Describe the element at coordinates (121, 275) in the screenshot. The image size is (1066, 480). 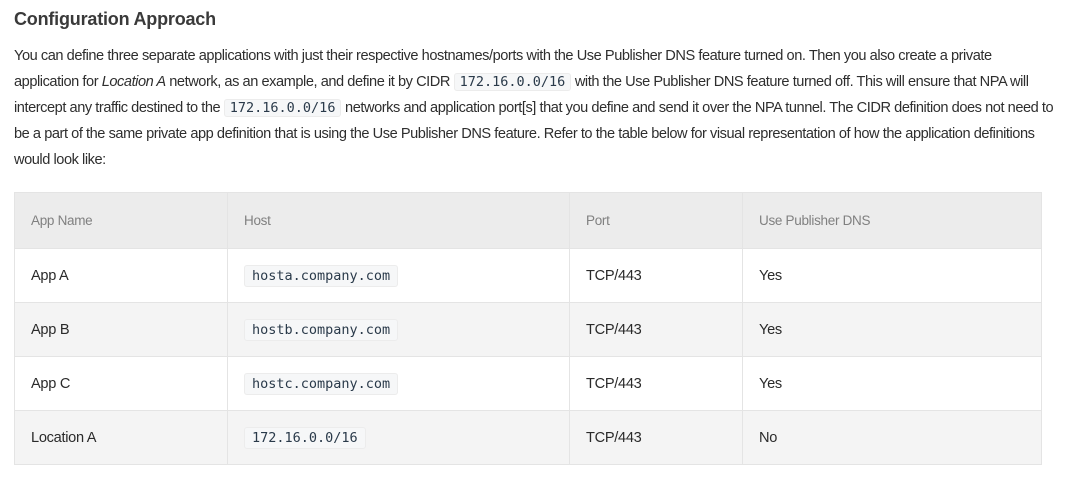
I see `app-name-cell: App A` at that location.